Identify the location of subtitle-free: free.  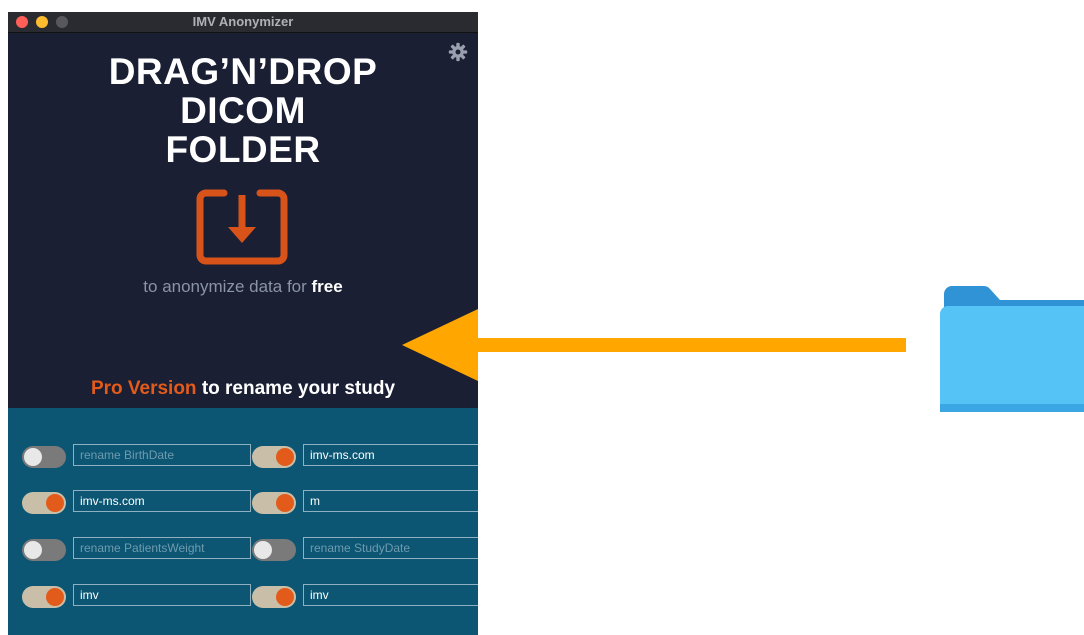
(327, 286).